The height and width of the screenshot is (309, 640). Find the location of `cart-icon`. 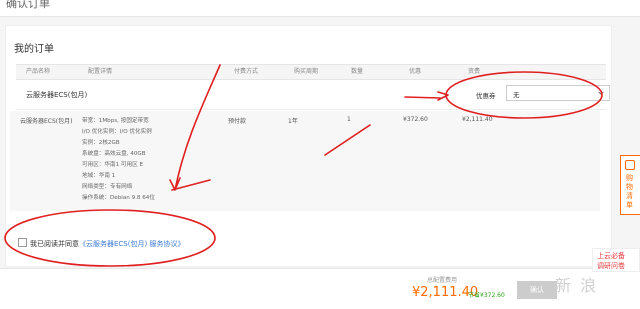

cart-icon is located at coordinates (630, 165).